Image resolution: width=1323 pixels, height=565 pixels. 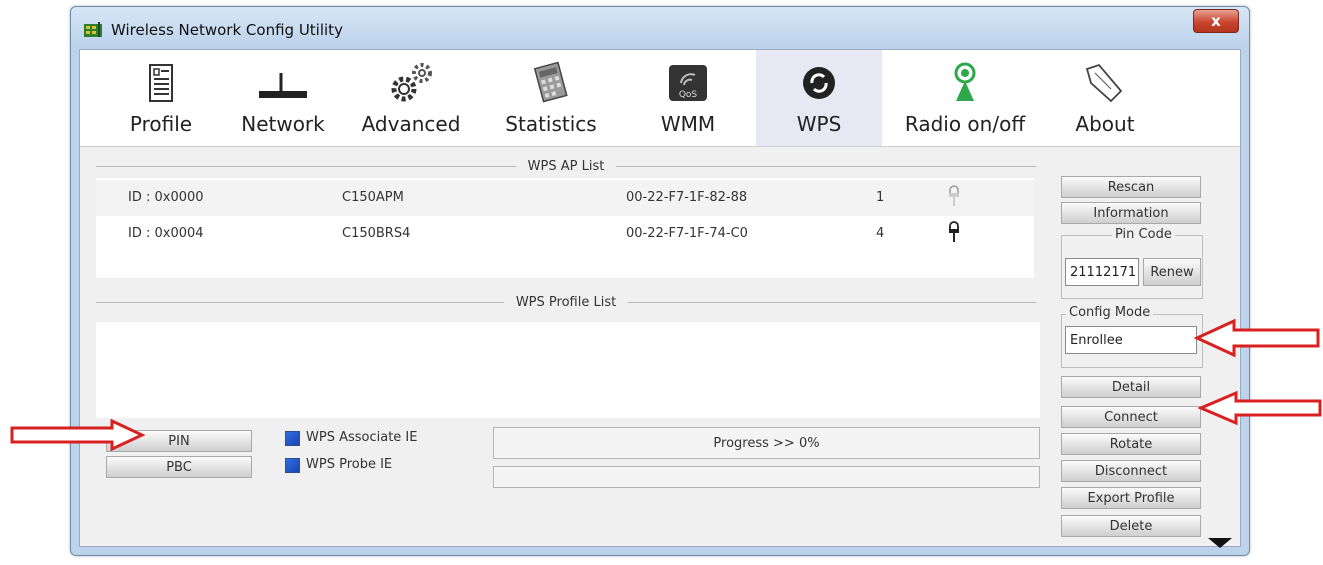 What do you see at coordinates (568, 370) in the screenshot?
I see `wps-profile-list` at bounding box center [568, 370].